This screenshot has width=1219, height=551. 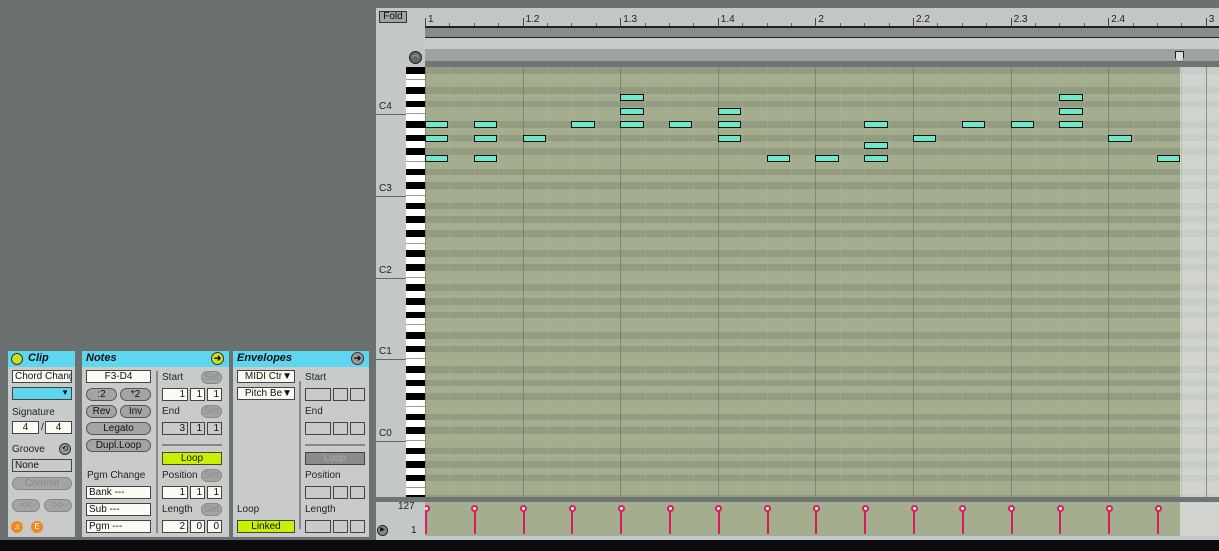 What do you see at coordinates (211, 377) in the screenshot?
I see `start-set-button: Set` at bounding box center [211, 377].